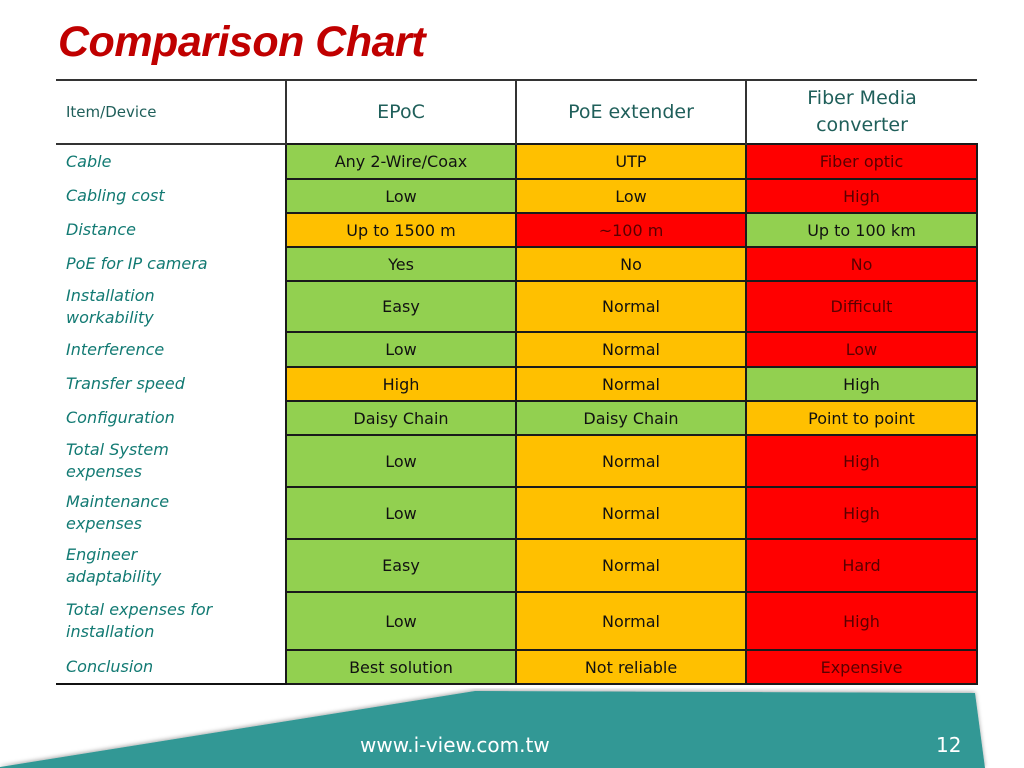 The height and width of the screenshot is (768, 1024). Describe the element at coordinates (101, 229) in the screenshot. I see `row-label: Distance` at that location.